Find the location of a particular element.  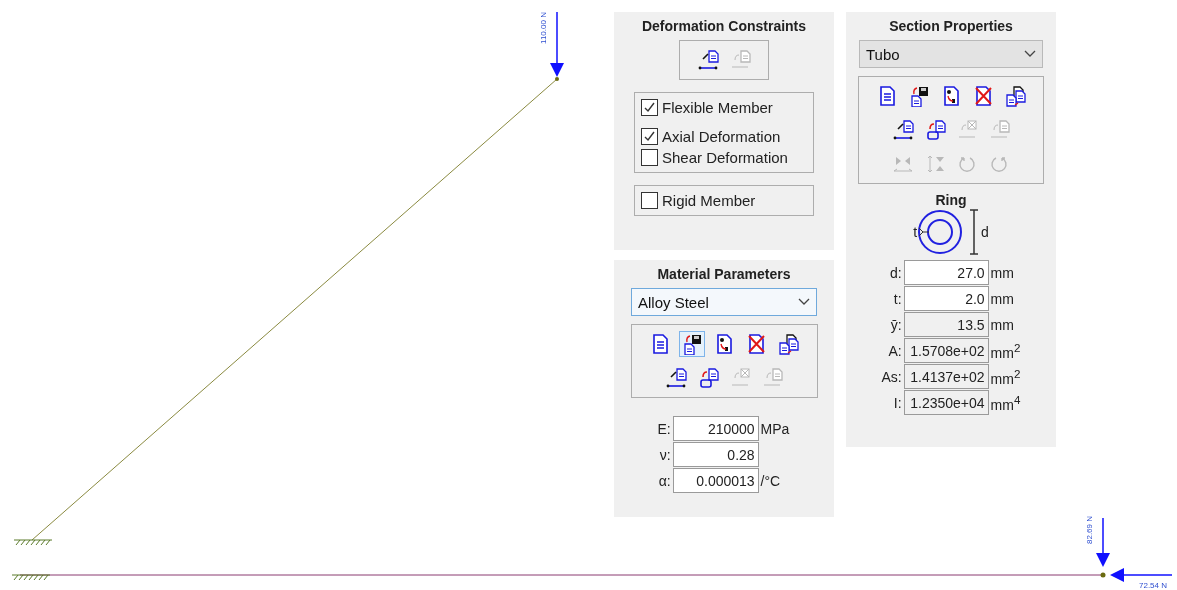

value-field: 1.5708e+02 is located at coordinates (946, 350).